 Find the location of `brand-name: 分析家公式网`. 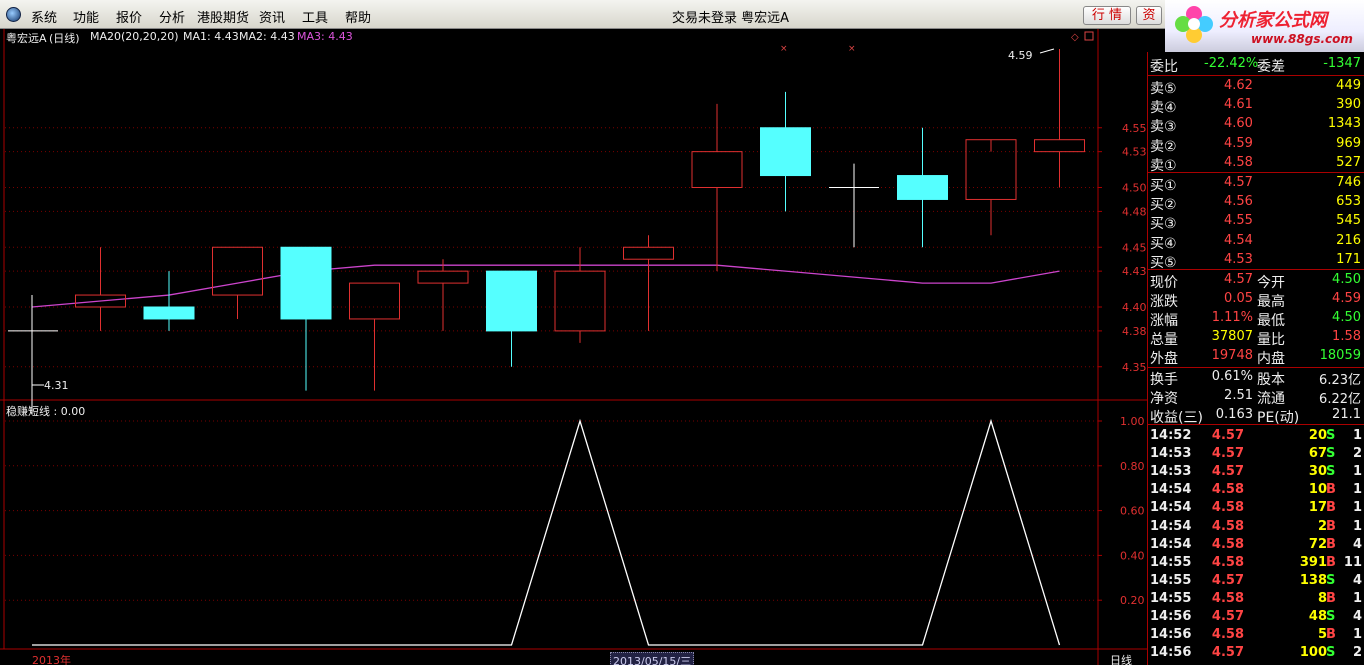

brand-name: 分析家公式网 is located at coordinates (1273, 20).